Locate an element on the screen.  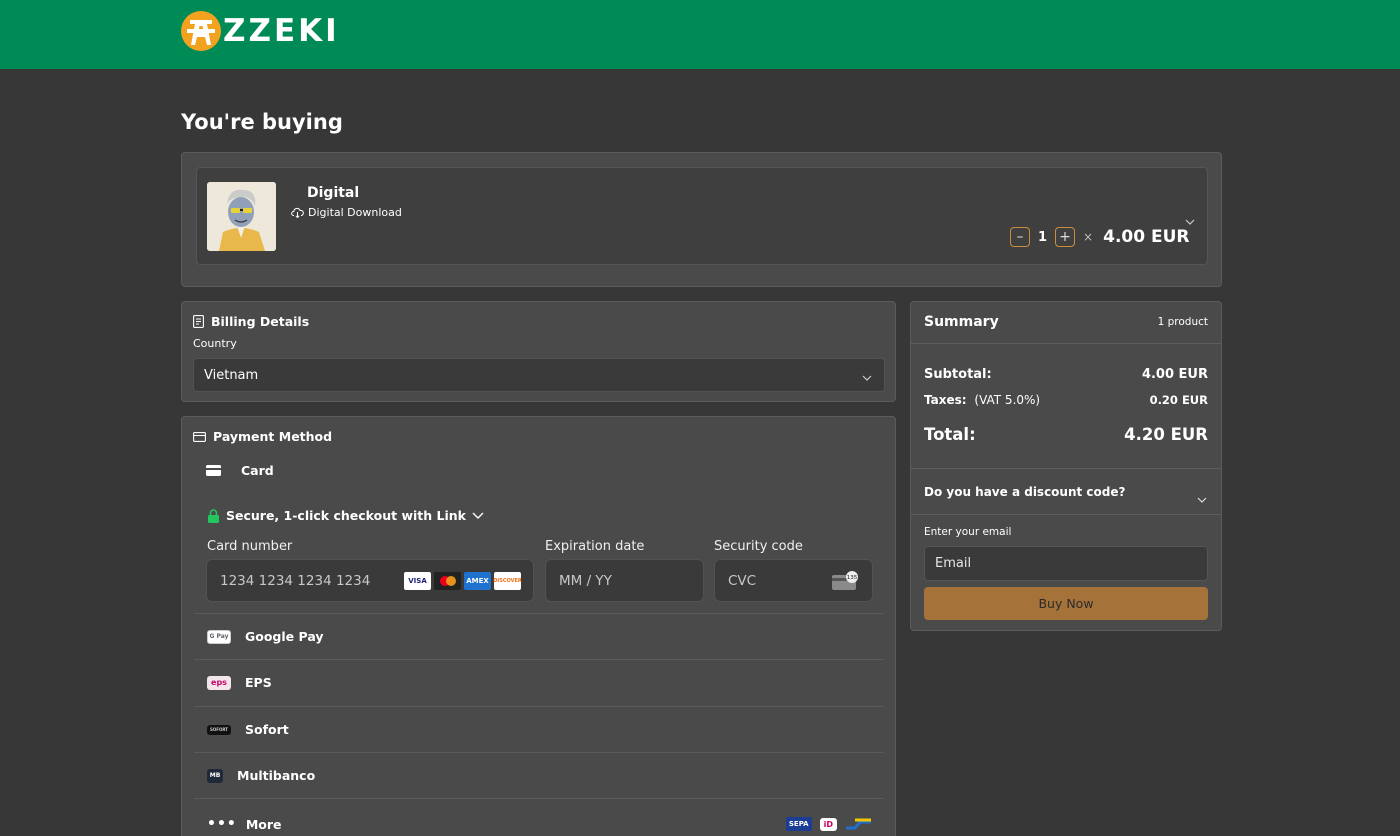
card-icon is located at coordinates (213, 470).